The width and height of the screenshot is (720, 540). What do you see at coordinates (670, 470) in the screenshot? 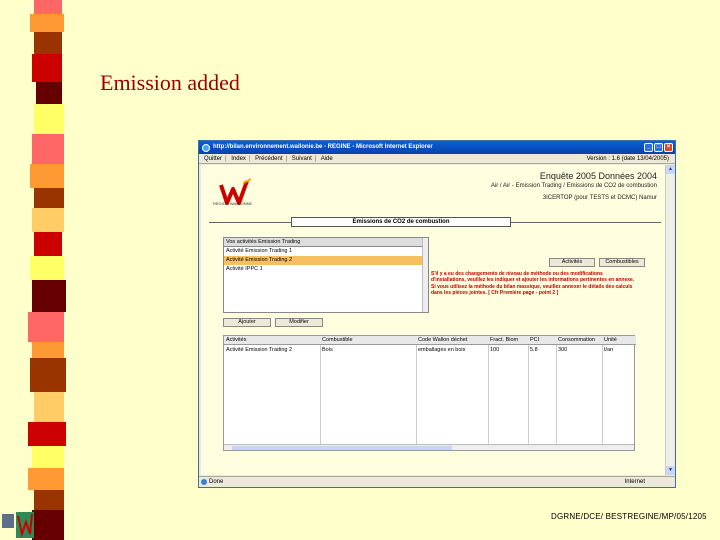
I see `scroll-down-icon: ▼` at bounding box center [670, 470].